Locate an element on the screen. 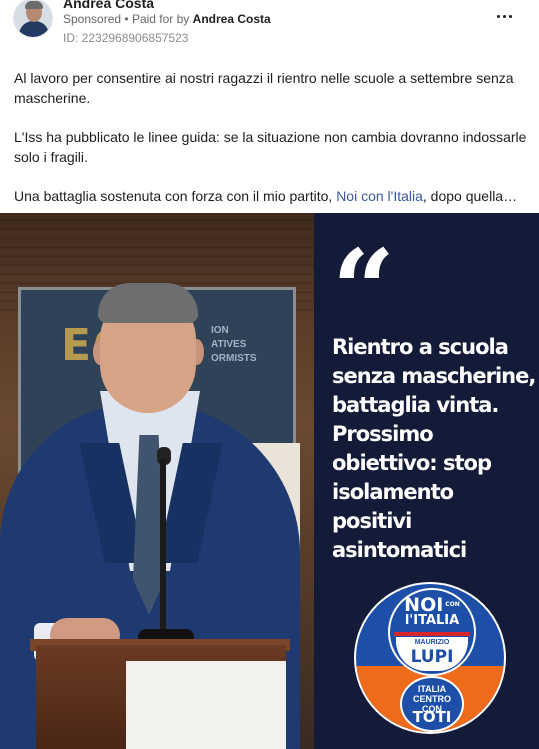  avatar is located at coordinates (33, 19).